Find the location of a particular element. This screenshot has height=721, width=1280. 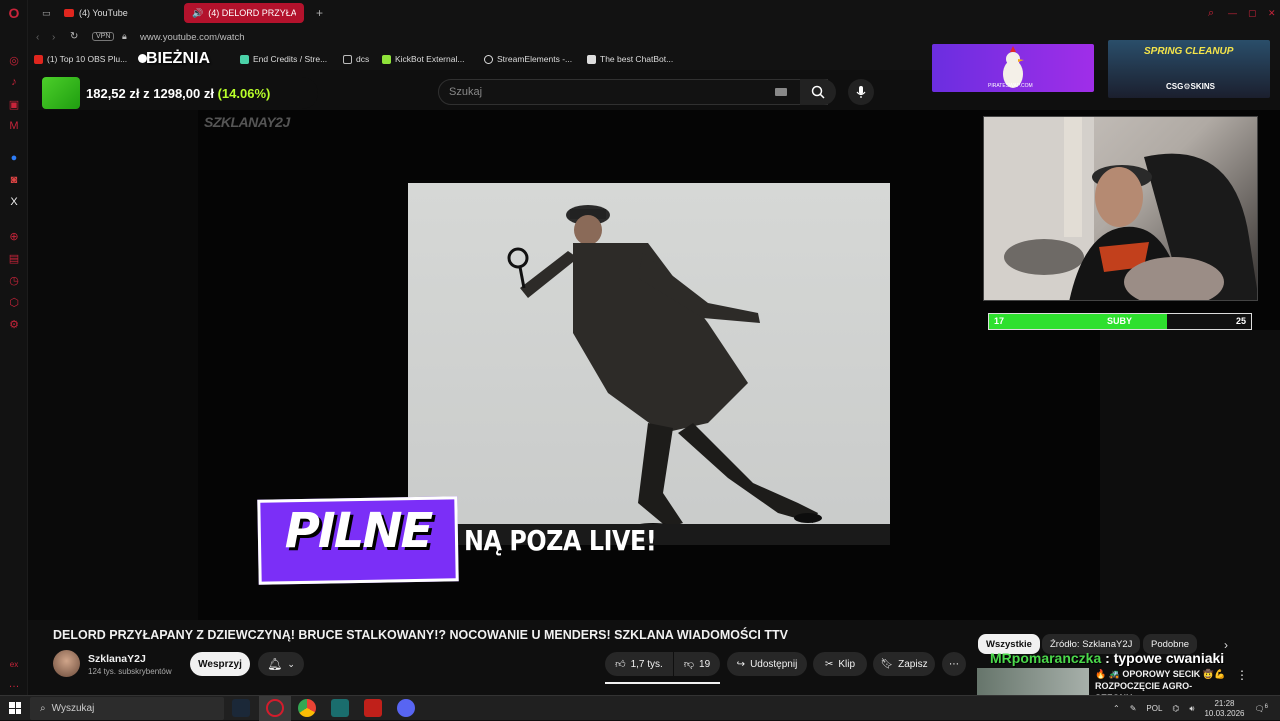

aria-icon: ◎ is located at coordinates (14, 60).